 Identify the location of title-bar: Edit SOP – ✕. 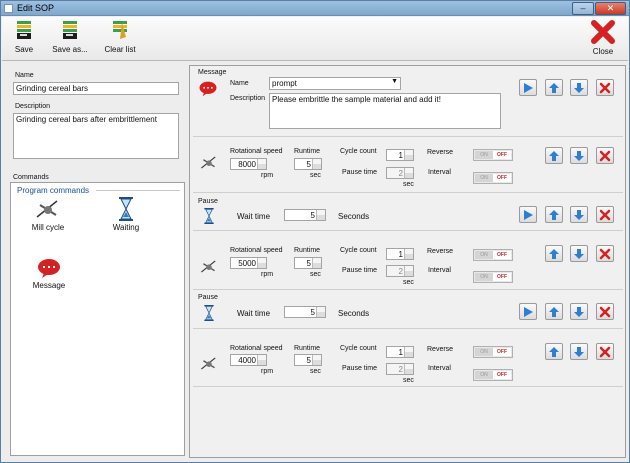
(315, 8).